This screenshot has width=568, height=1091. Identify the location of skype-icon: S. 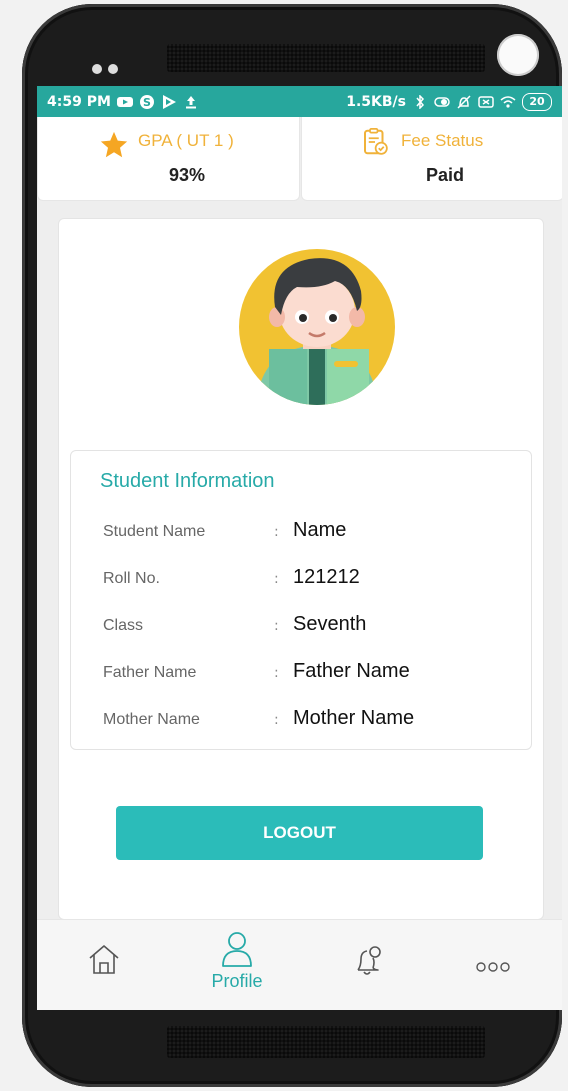
(146, 101).